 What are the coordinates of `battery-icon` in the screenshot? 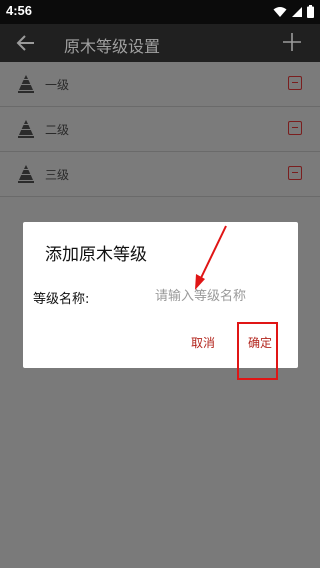 It's located at (310, 11).